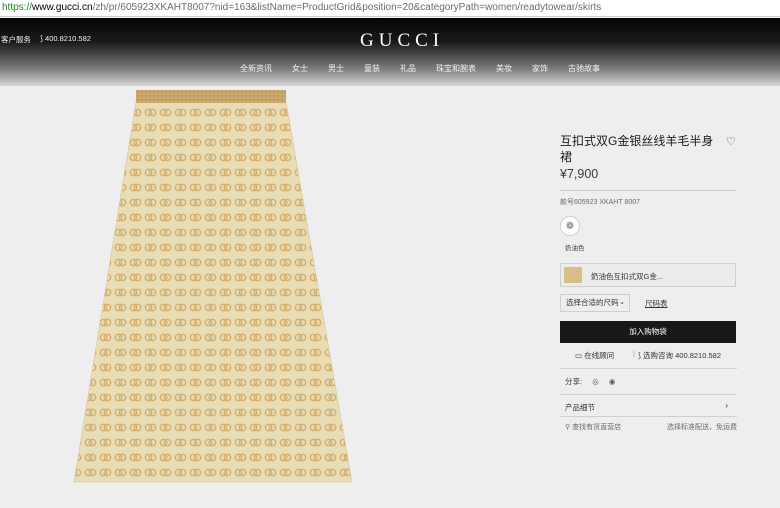 The height and width of the screenshot is (508, 780). I want to click on nav-item-gifts: 礼品, so click(408, 68).